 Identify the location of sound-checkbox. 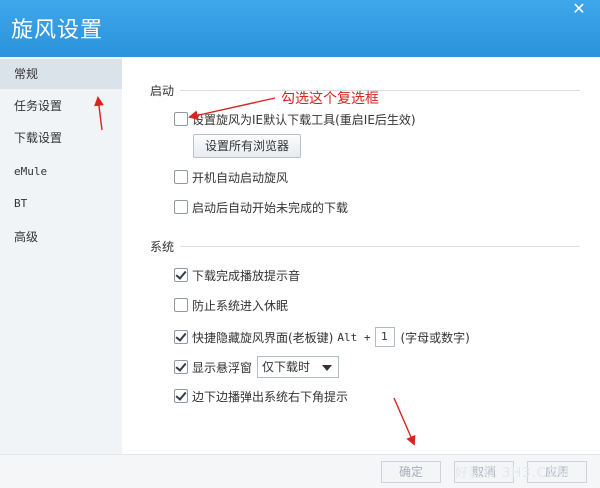
(181, 275).